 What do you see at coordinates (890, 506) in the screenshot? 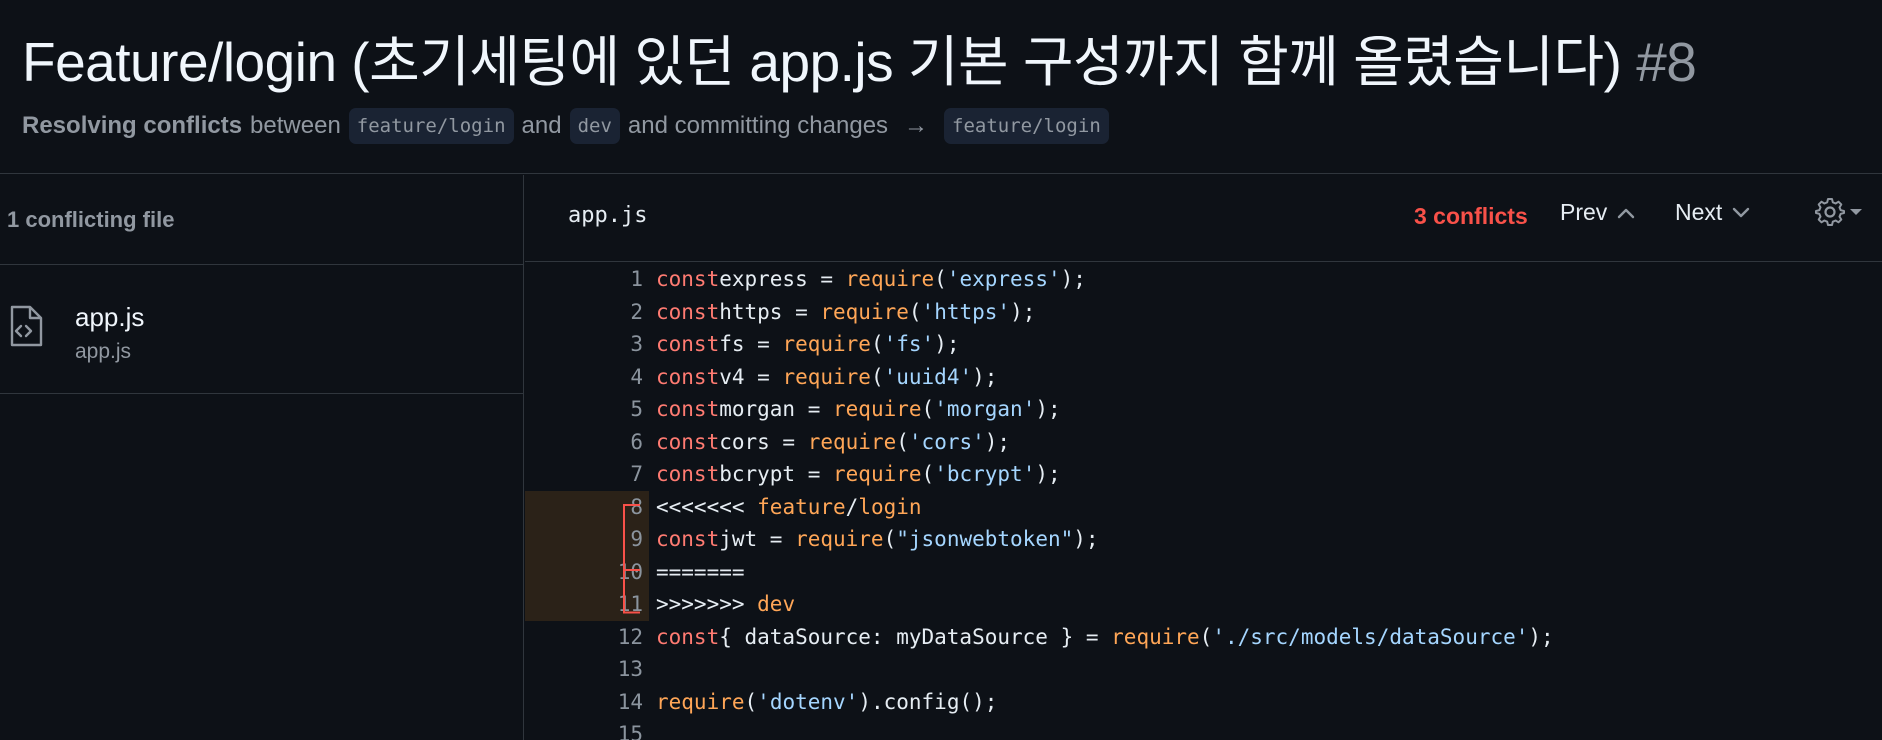
I see `code-token: login` at bounding box center [890, 506].